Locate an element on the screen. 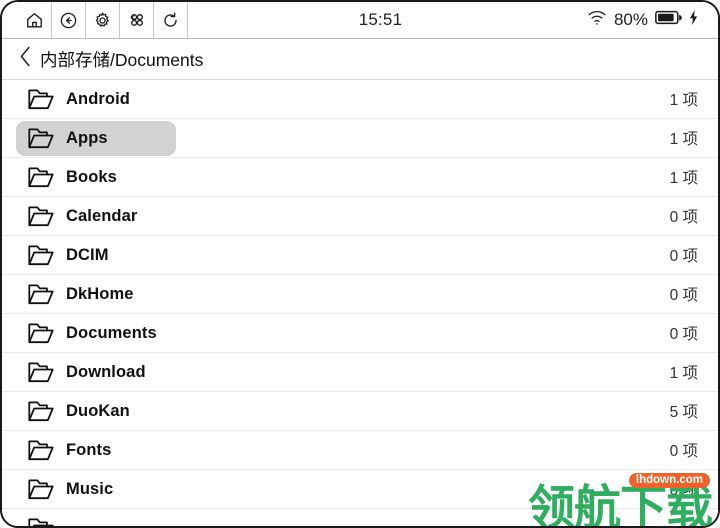  file-list-row: Calendar 0 项 is located at coordinates (360, 216).